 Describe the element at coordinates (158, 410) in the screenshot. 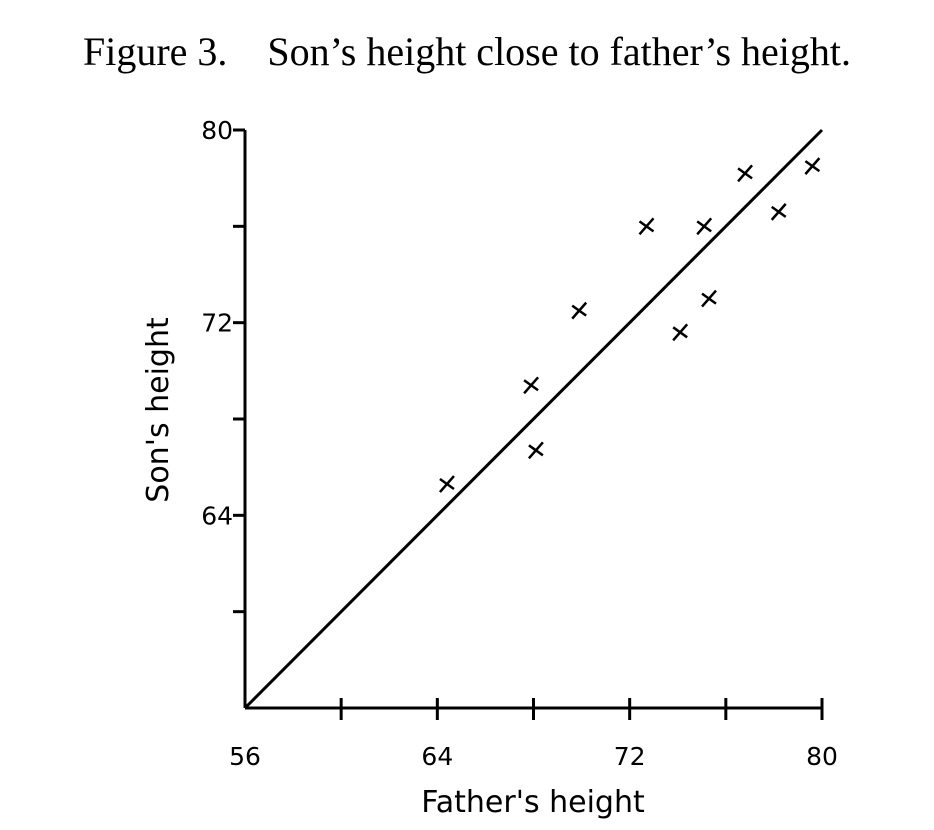

I see `y-axis-label: Son's height` at that location.